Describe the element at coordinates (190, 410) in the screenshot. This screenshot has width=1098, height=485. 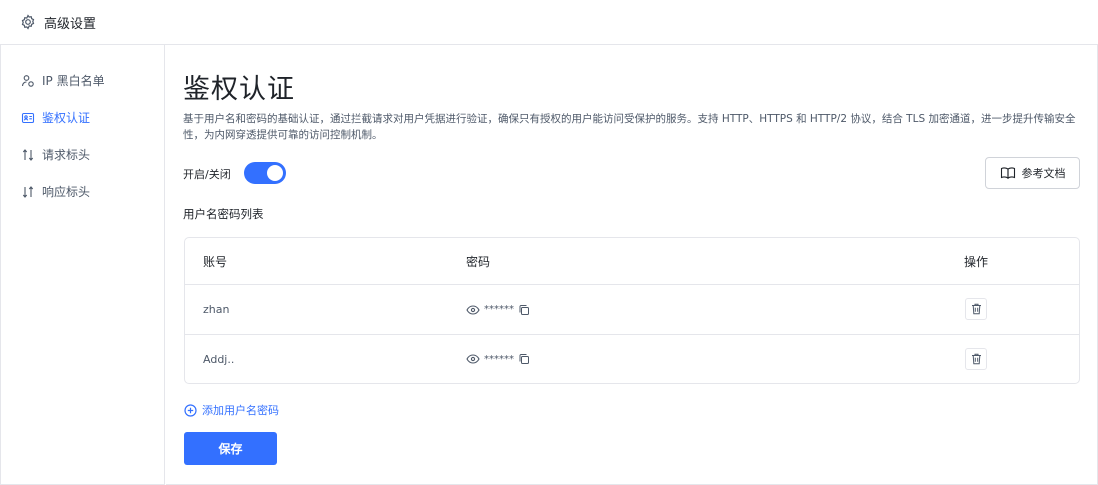
I see `plus-circle-icon` at that location.